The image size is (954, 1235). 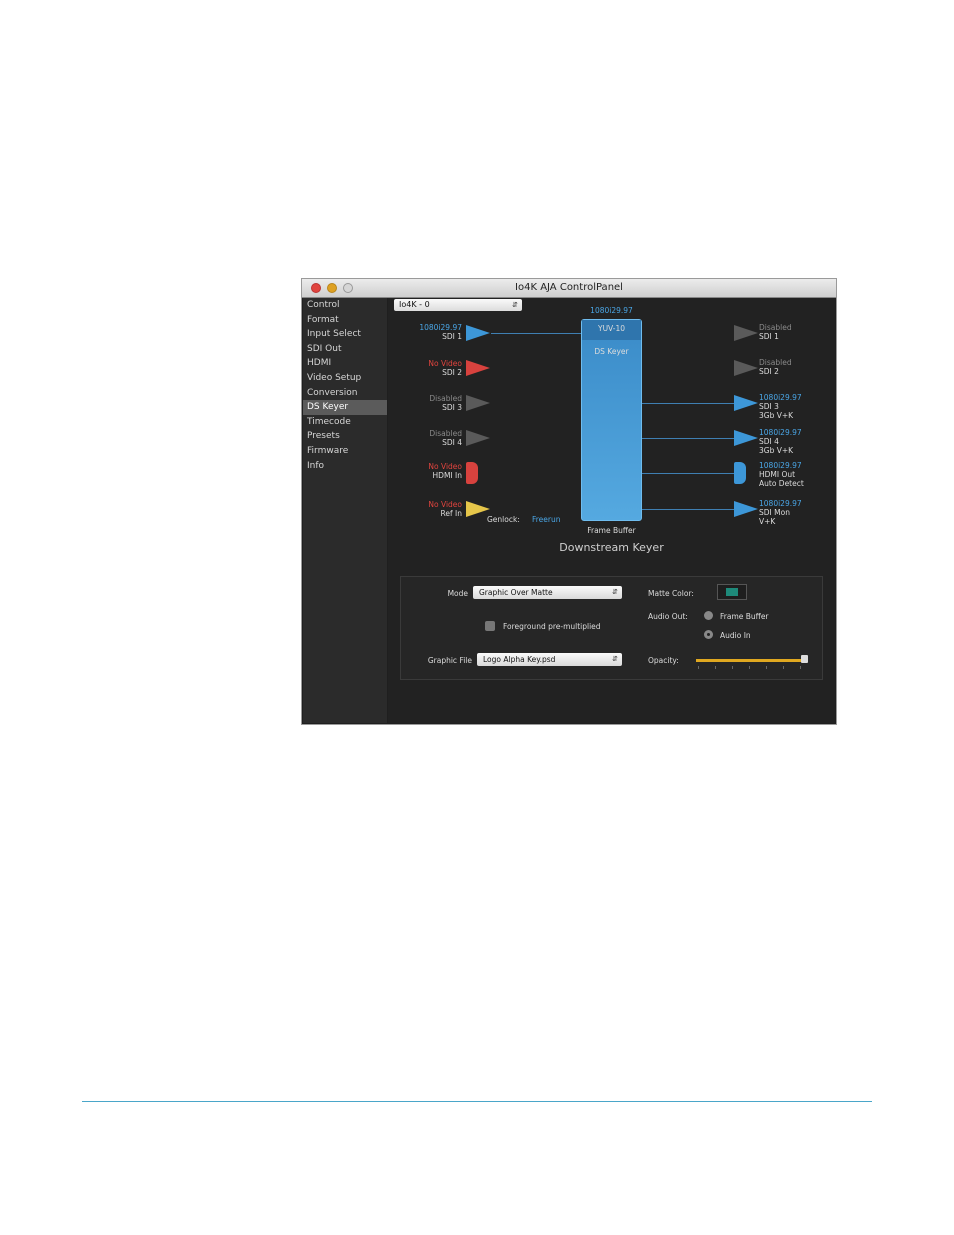 What do you see at coordinates (552, 626) in the screenshot?
I see `fg-premult-label: Foreground pre-multiplied` at bounding box center [552, 626].